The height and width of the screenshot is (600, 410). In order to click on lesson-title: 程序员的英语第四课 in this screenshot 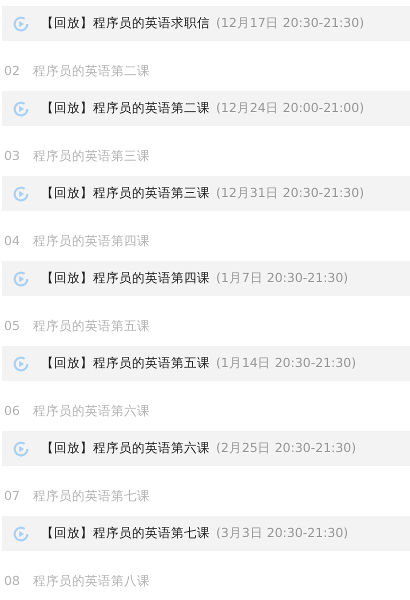, I will do `click(91, 241)`.